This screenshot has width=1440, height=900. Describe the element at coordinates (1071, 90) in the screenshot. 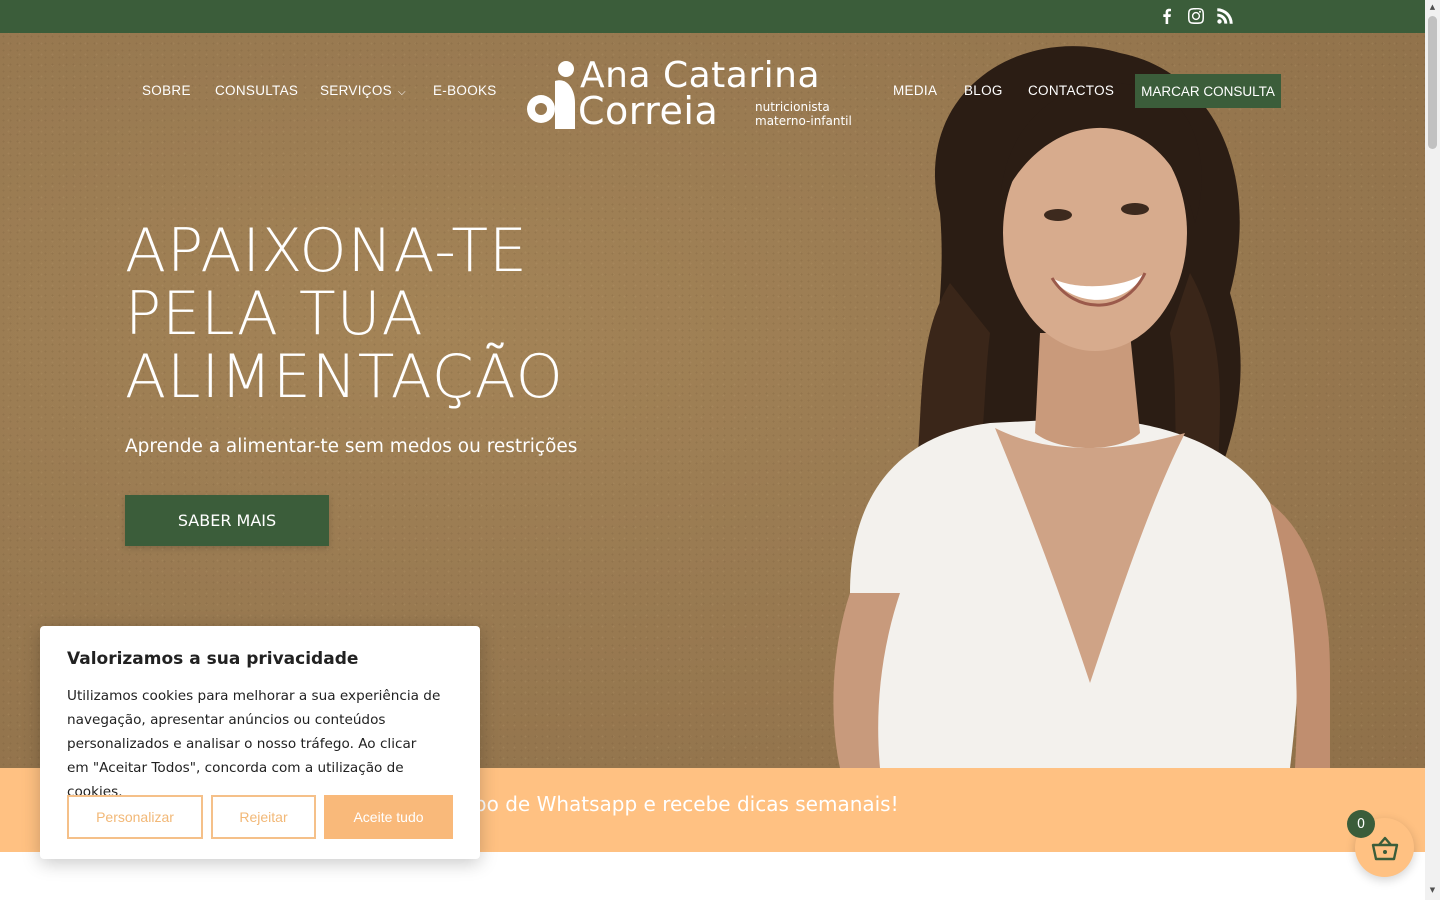

I see `nav-contactos: CONTACTOS` at that location.